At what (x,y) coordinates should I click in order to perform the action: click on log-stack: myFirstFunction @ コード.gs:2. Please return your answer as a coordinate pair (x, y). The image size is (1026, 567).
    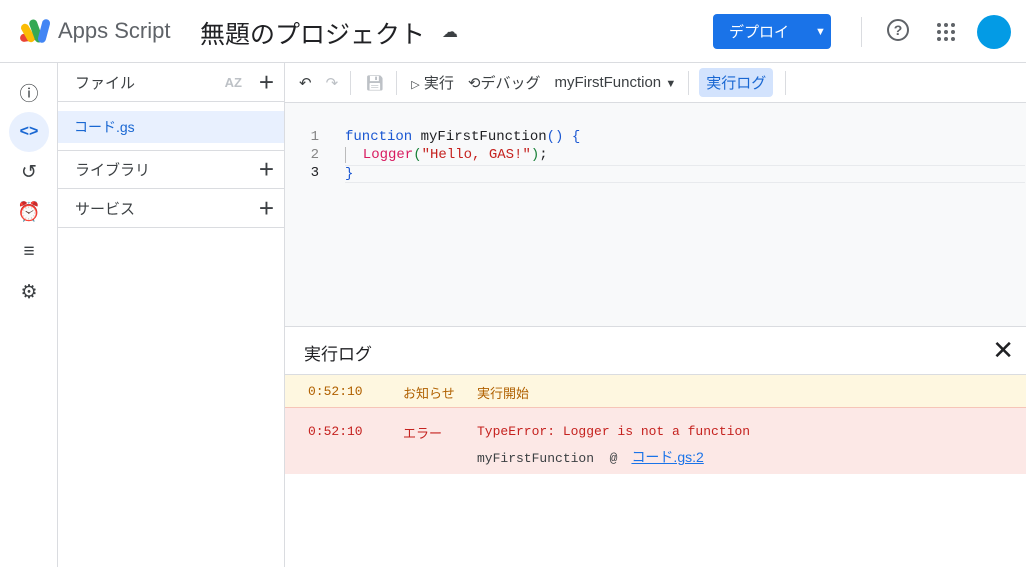
    Looking at the image, I should click on (590, 457).